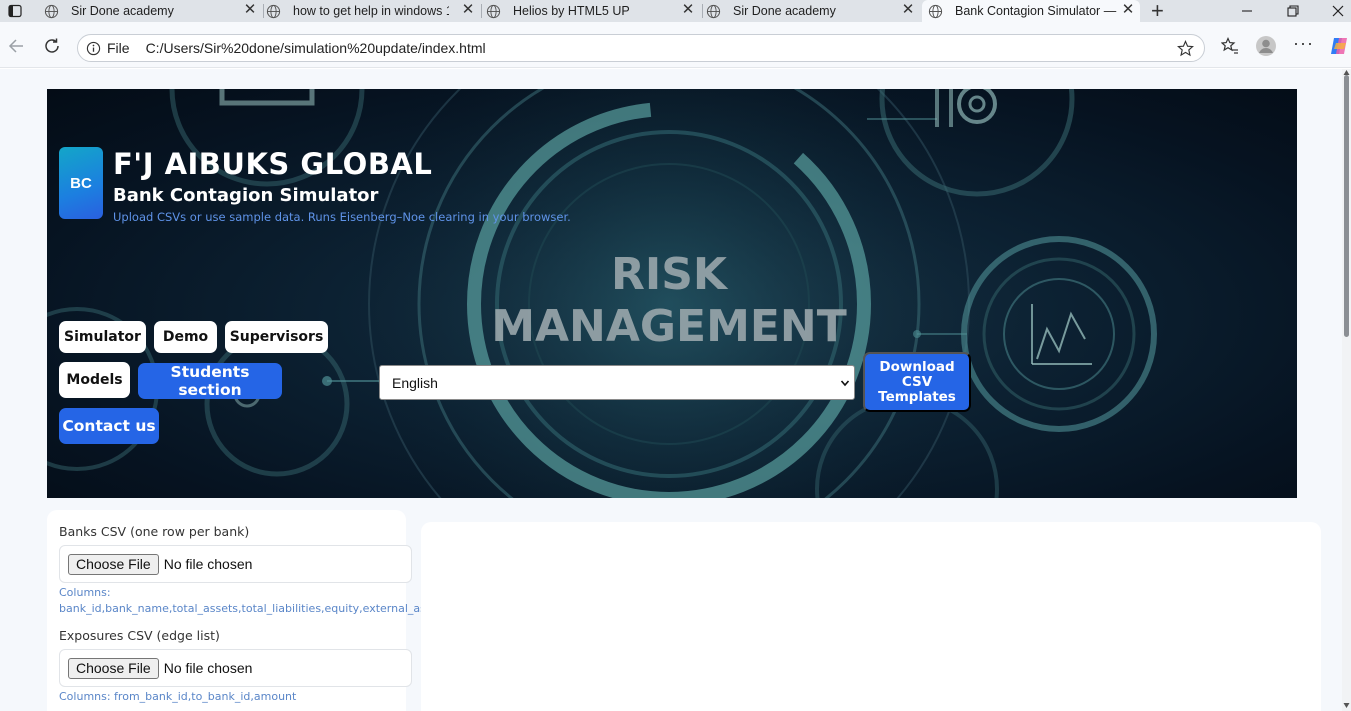 The height and width of the screenshot is (711, 1351). I want to click on browser-tab: Helios by HTML5 UP ✕, so click(593, 11).